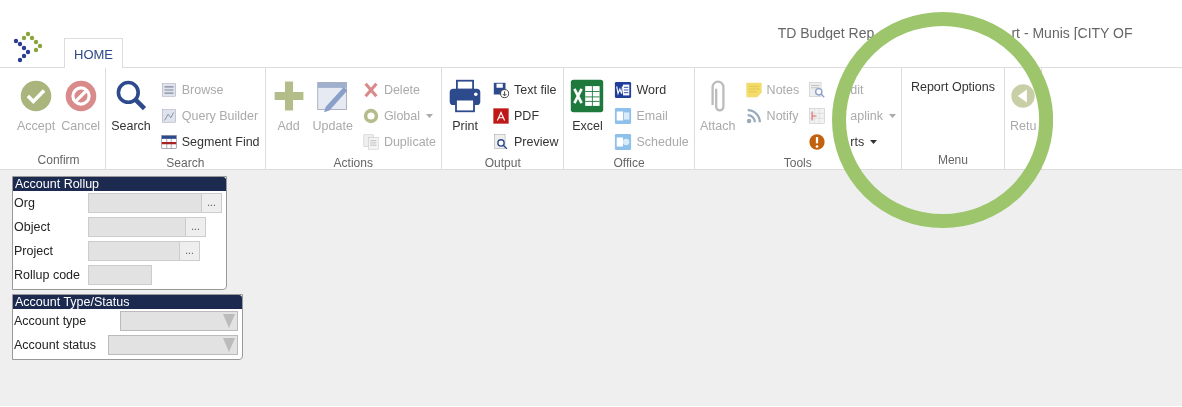 The height and width of the screenshot is (407, 1182). I want to click on group-label: Menu, so click(952, 160).